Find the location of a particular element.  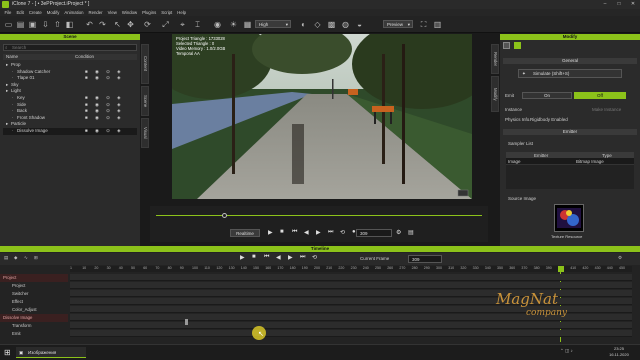

scene-tree-row: ▸ Prop is located at coordinates (70, 65).